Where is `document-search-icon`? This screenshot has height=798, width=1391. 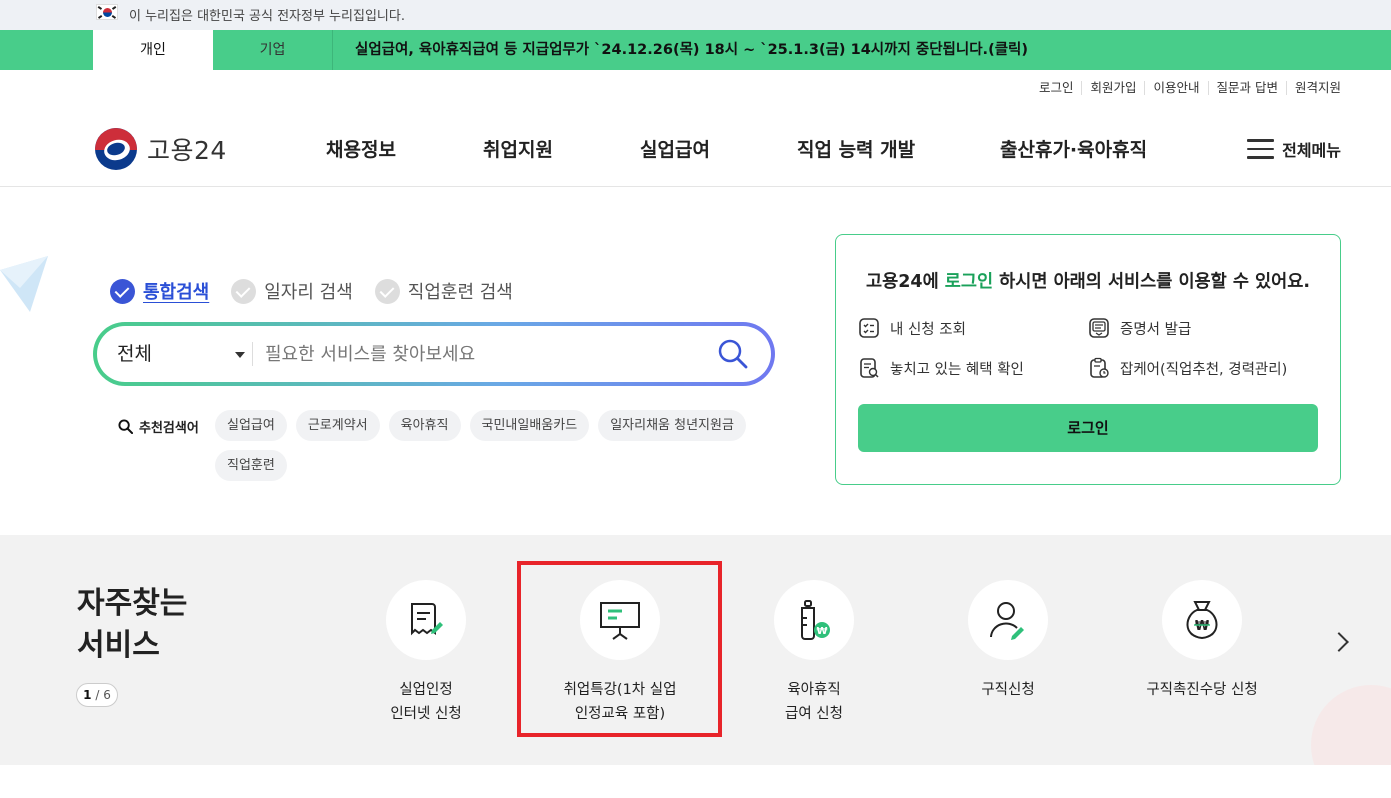
document-search-icon is located at coordinates (869, 368).